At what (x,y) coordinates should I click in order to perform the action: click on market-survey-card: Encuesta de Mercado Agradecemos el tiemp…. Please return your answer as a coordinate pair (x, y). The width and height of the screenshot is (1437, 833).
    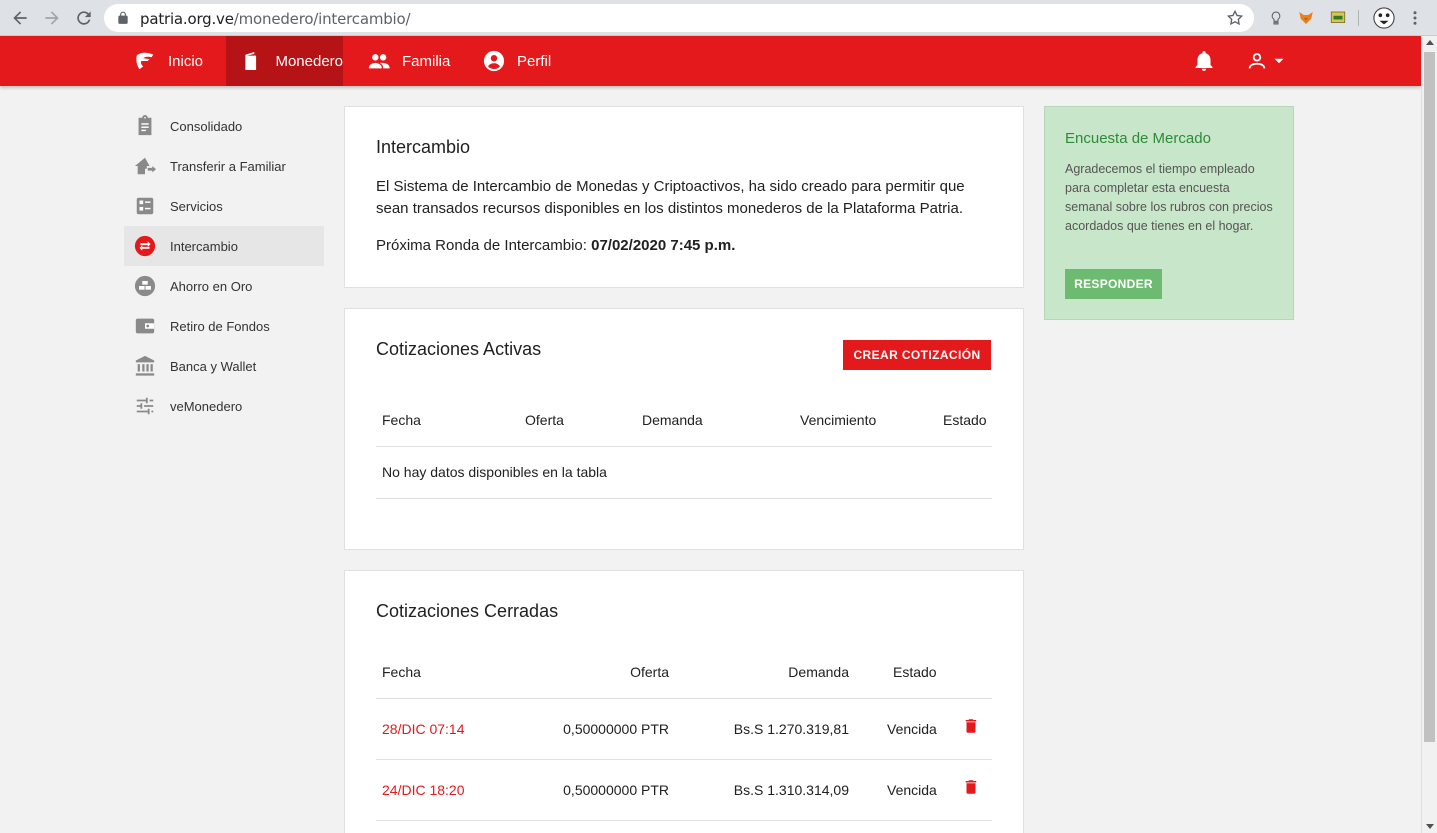
    Looking at the image, I should click on (1169, 213).